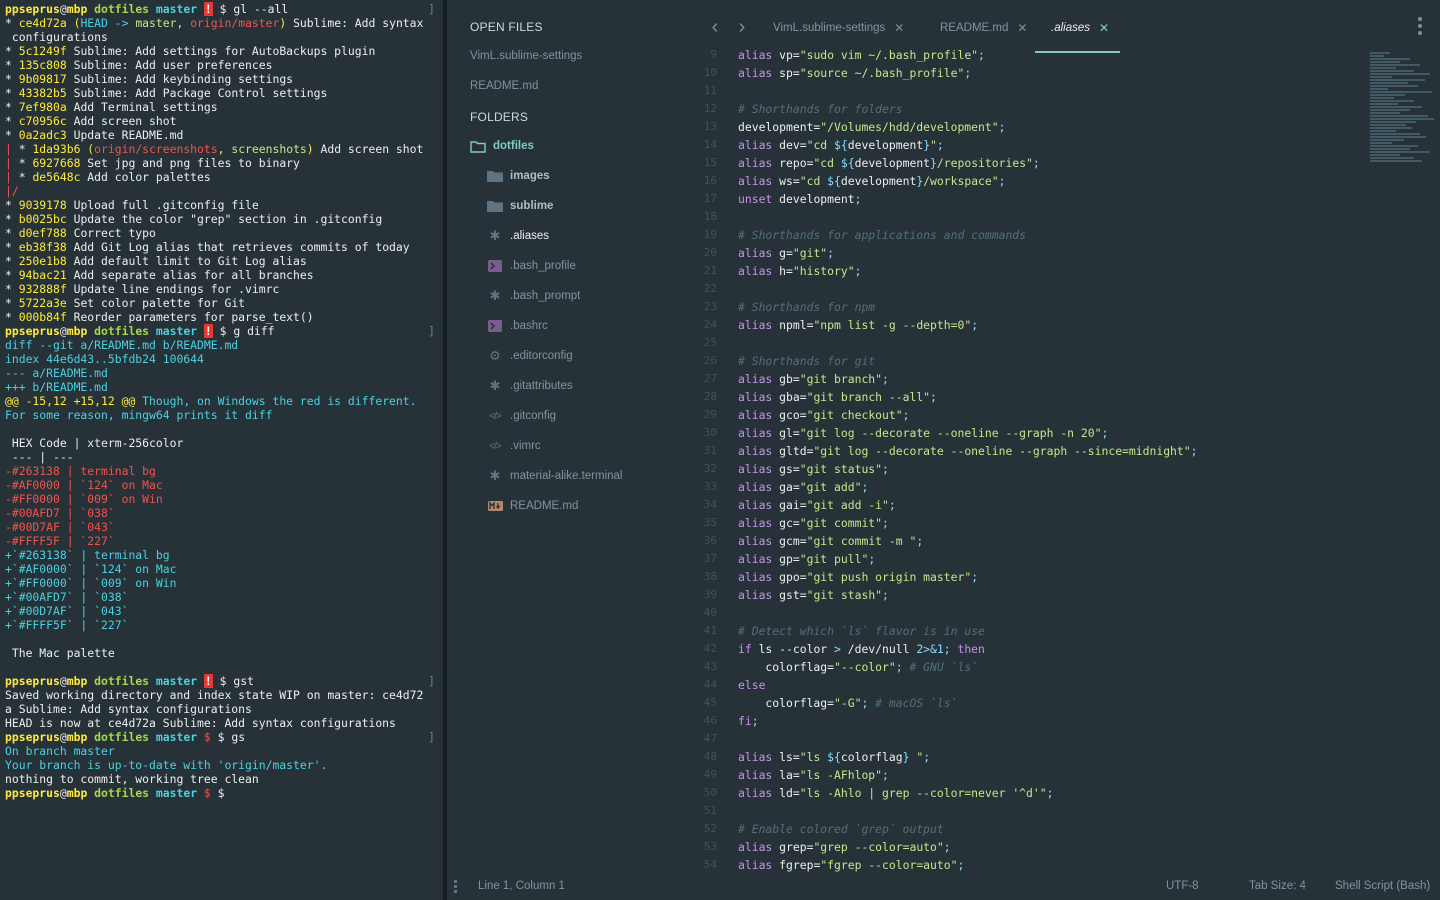 The height and width of the screenshot is (900, 1440). What do you see at coordinates (501, 146) in the screenshot?
I see `folder-dotfiles: dotfiles` at bounding box center [501, 146].